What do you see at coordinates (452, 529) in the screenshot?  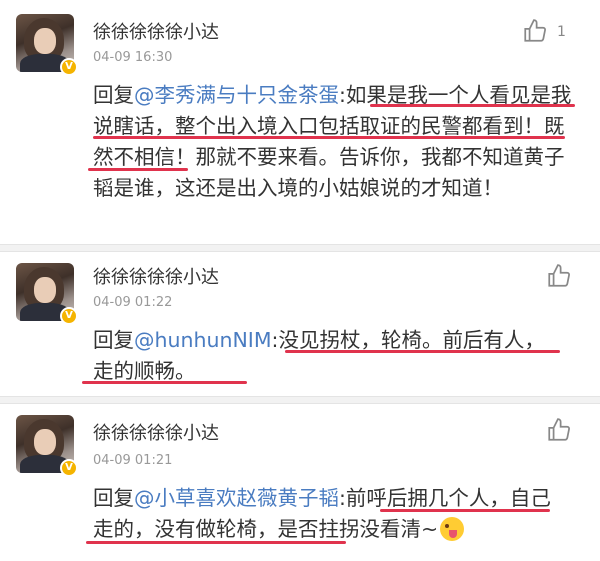 I see `tongue-out-emoji` at bounding box center [452, 529].